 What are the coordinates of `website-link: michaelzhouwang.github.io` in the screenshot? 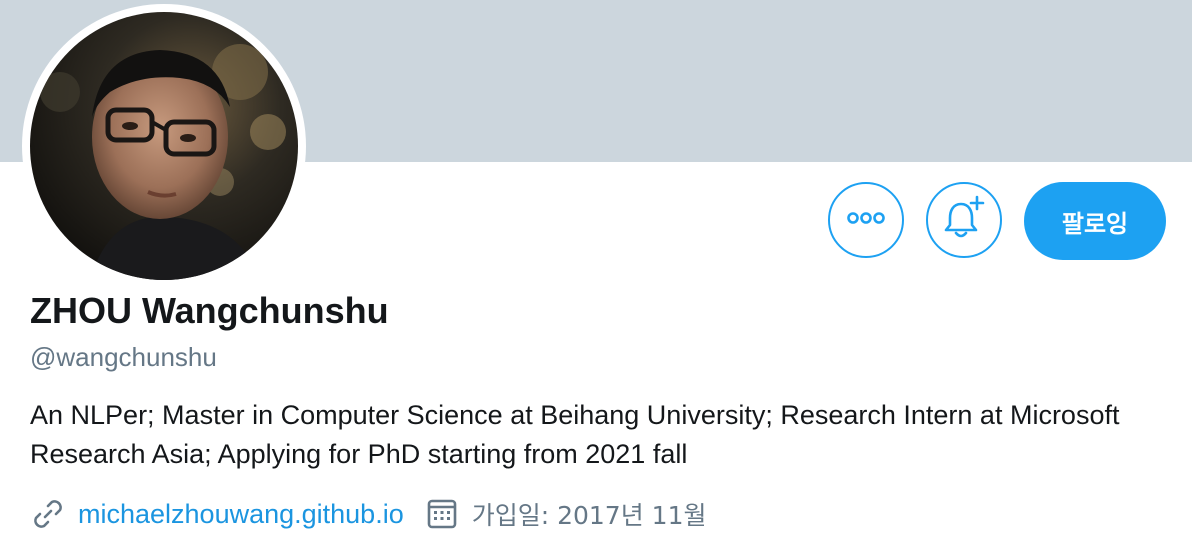 It's located at (241, 514).